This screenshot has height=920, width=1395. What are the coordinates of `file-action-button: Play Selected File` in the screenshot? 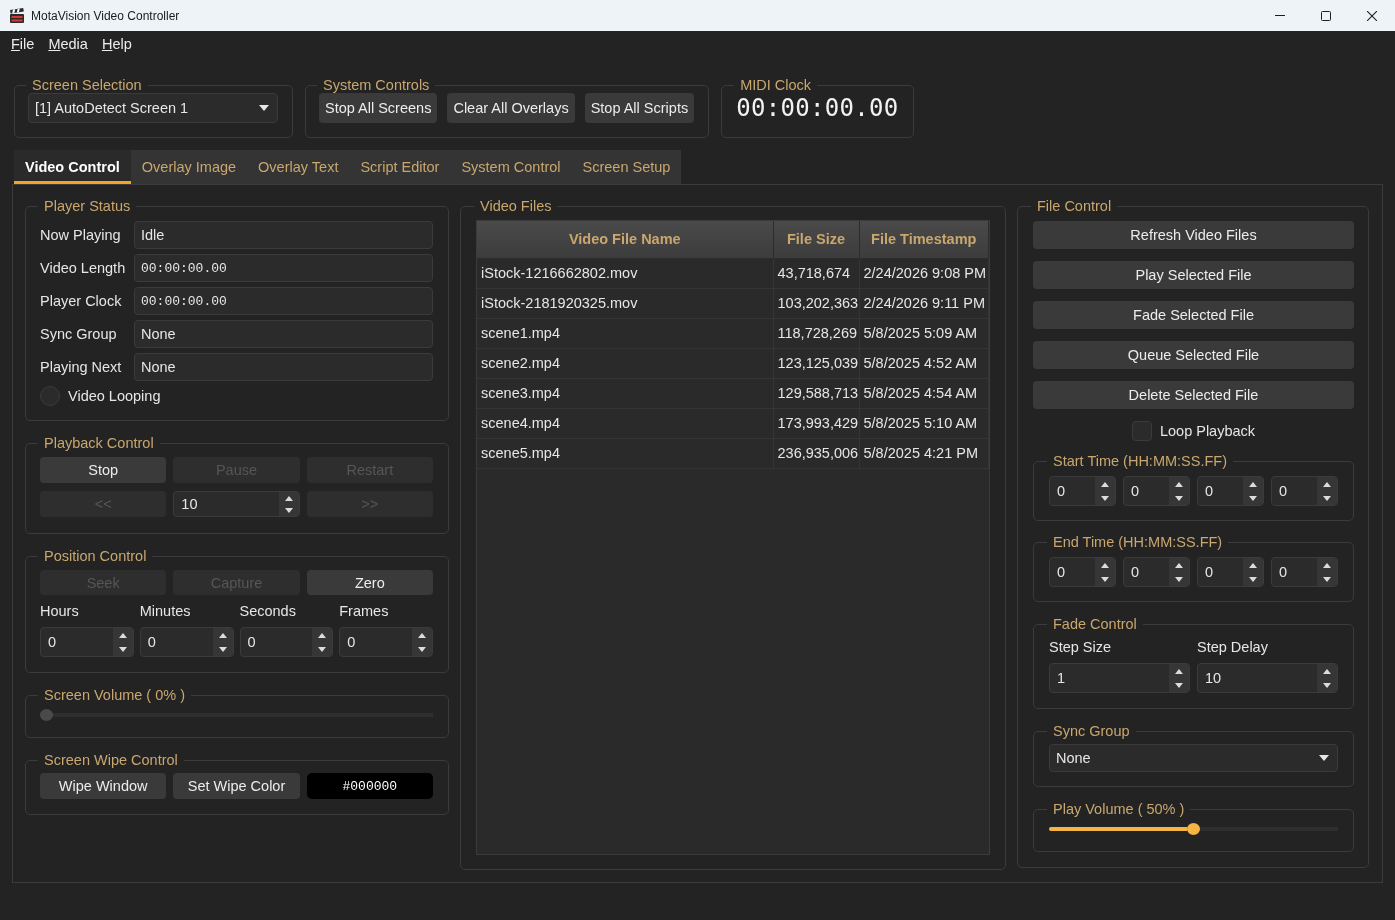 It's located at (1193, 275).